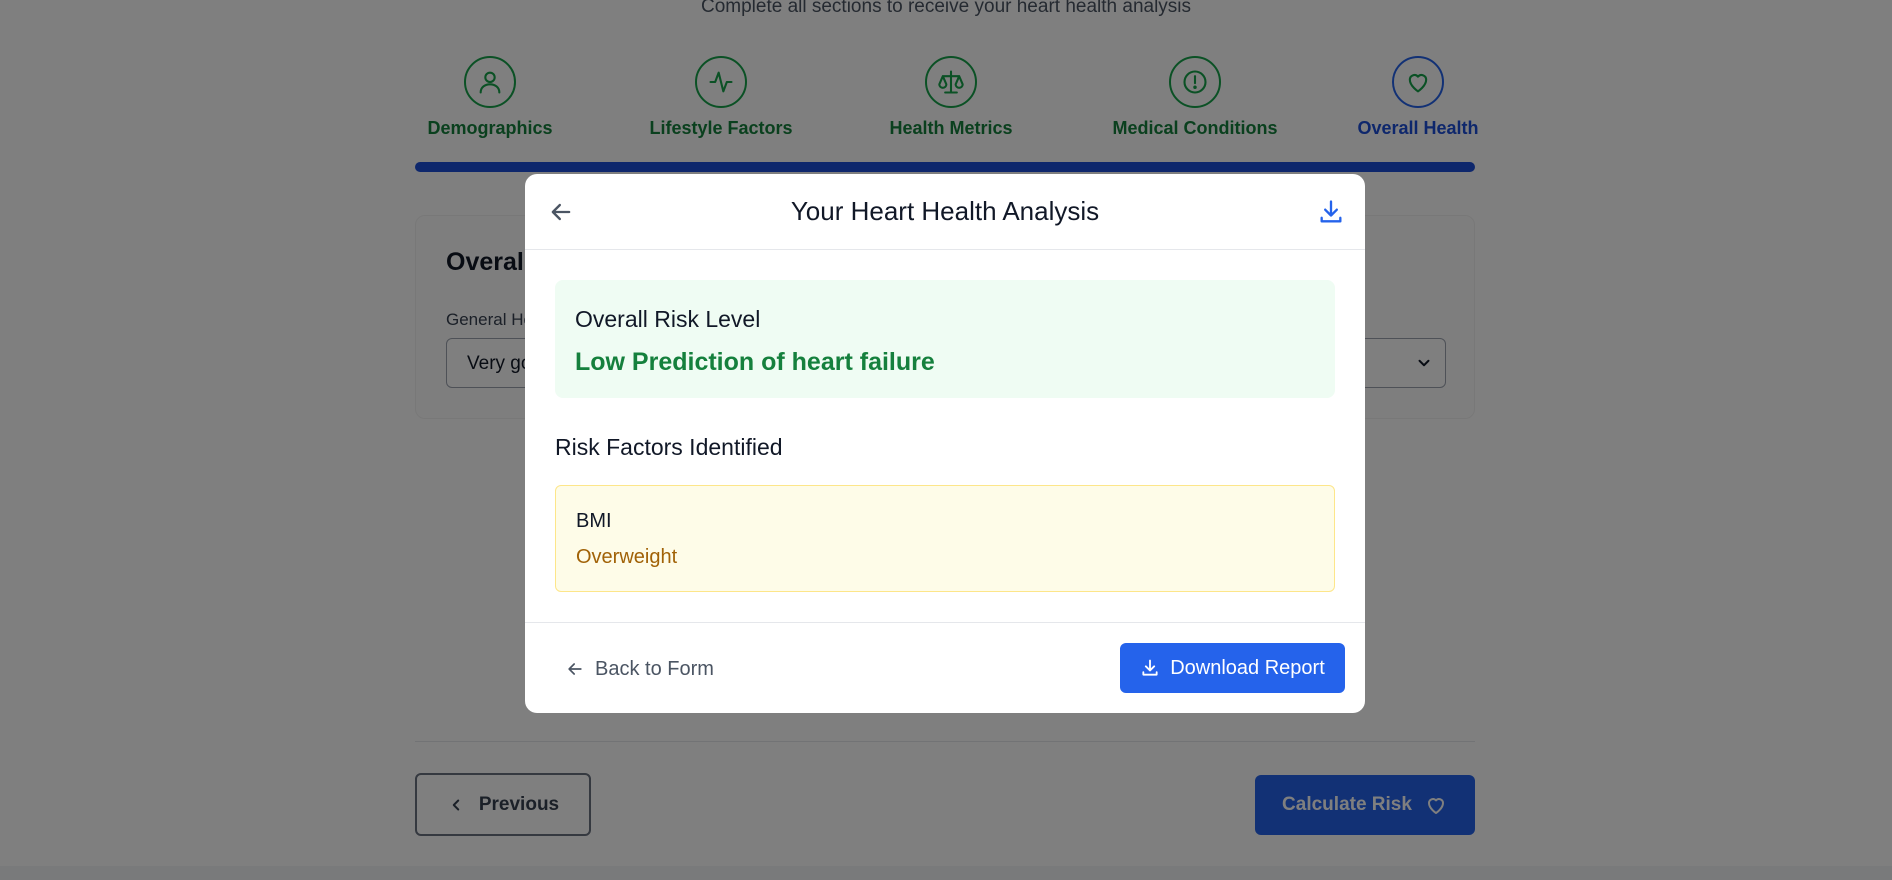 Image resolution: width=1892 pixels, height=880 pixels. I want to click on modal-header: Your Heart Health Analysis, so click(945, 212).